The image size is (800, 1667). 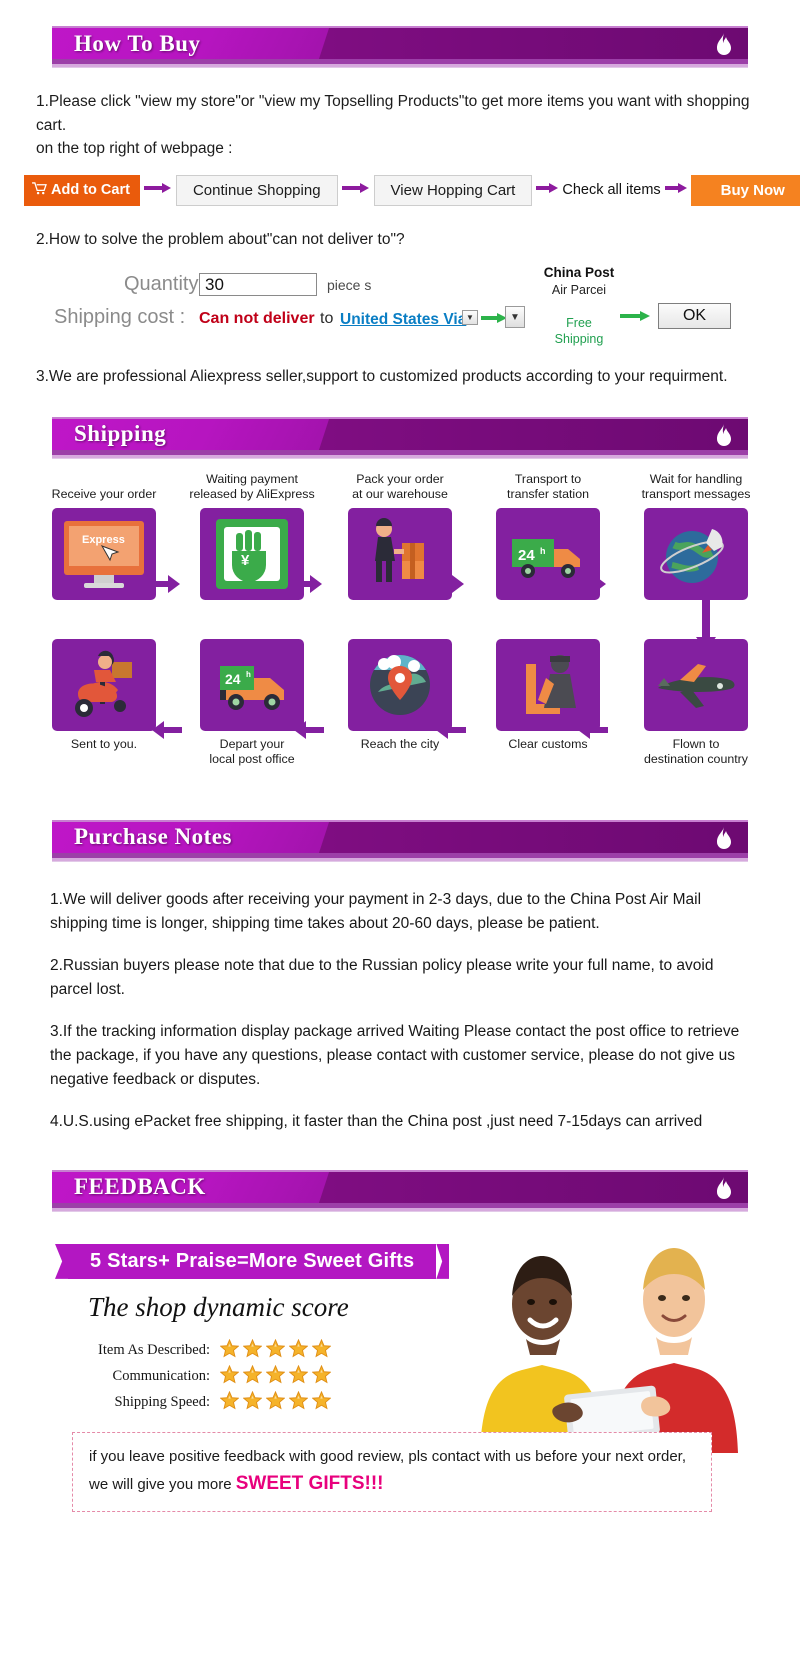 I want to click on shipping-step: Wait for handling transport messages, so click(x=696, y=535).